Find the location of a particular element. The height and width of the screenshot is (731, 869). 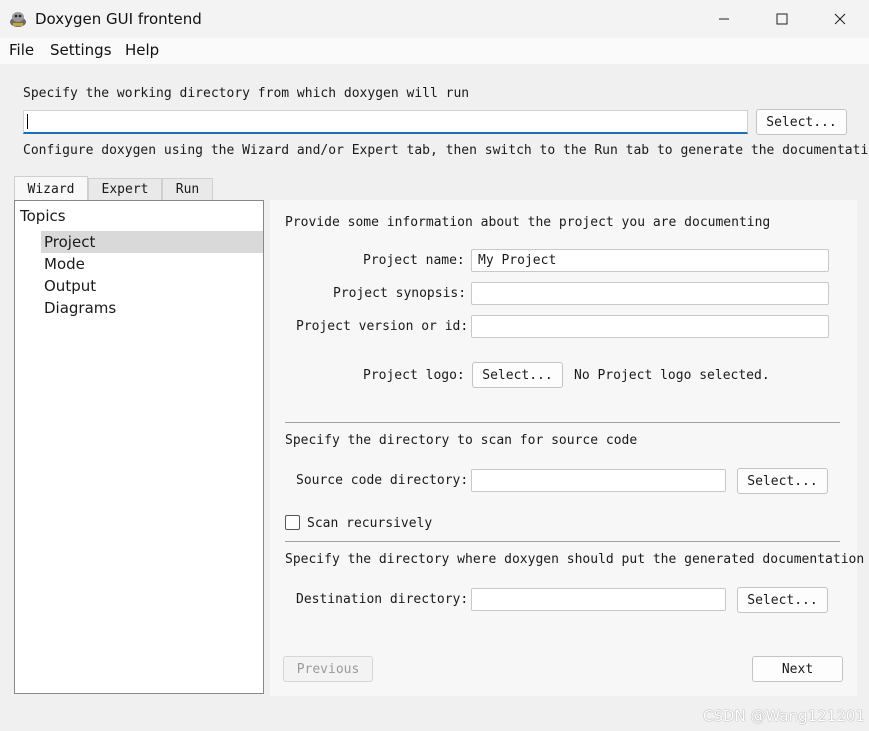

topic-diagrams: Diagrams is located at coordinates (152, 308).